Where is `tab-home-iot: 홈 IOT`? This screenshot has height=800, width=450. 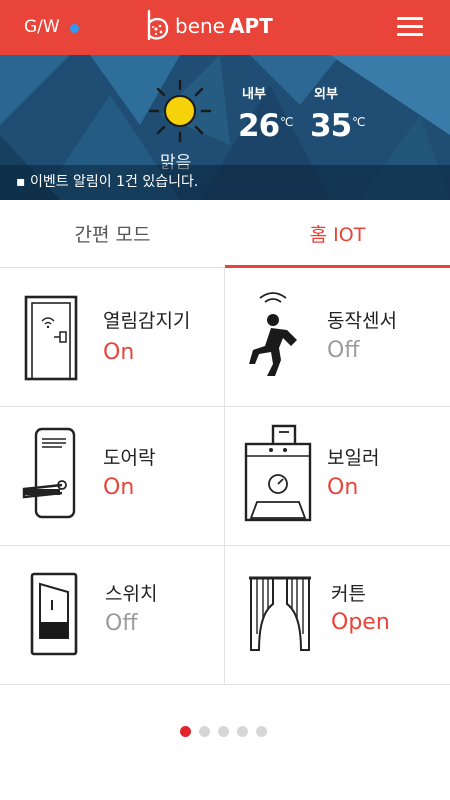
tab-home-iot: 홈 IOT is located at coordinates (337, 234).